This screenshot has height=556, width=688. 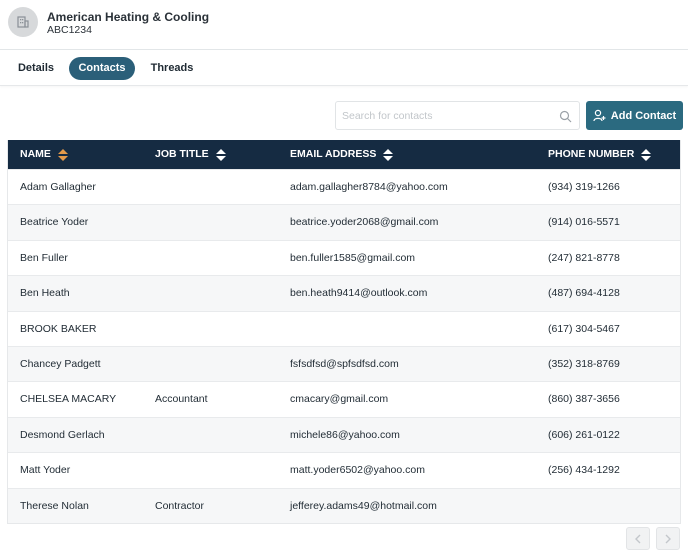 I want to click on cell-email: jefferey.adams49@hotmail.com, so click(x=363, y=505).